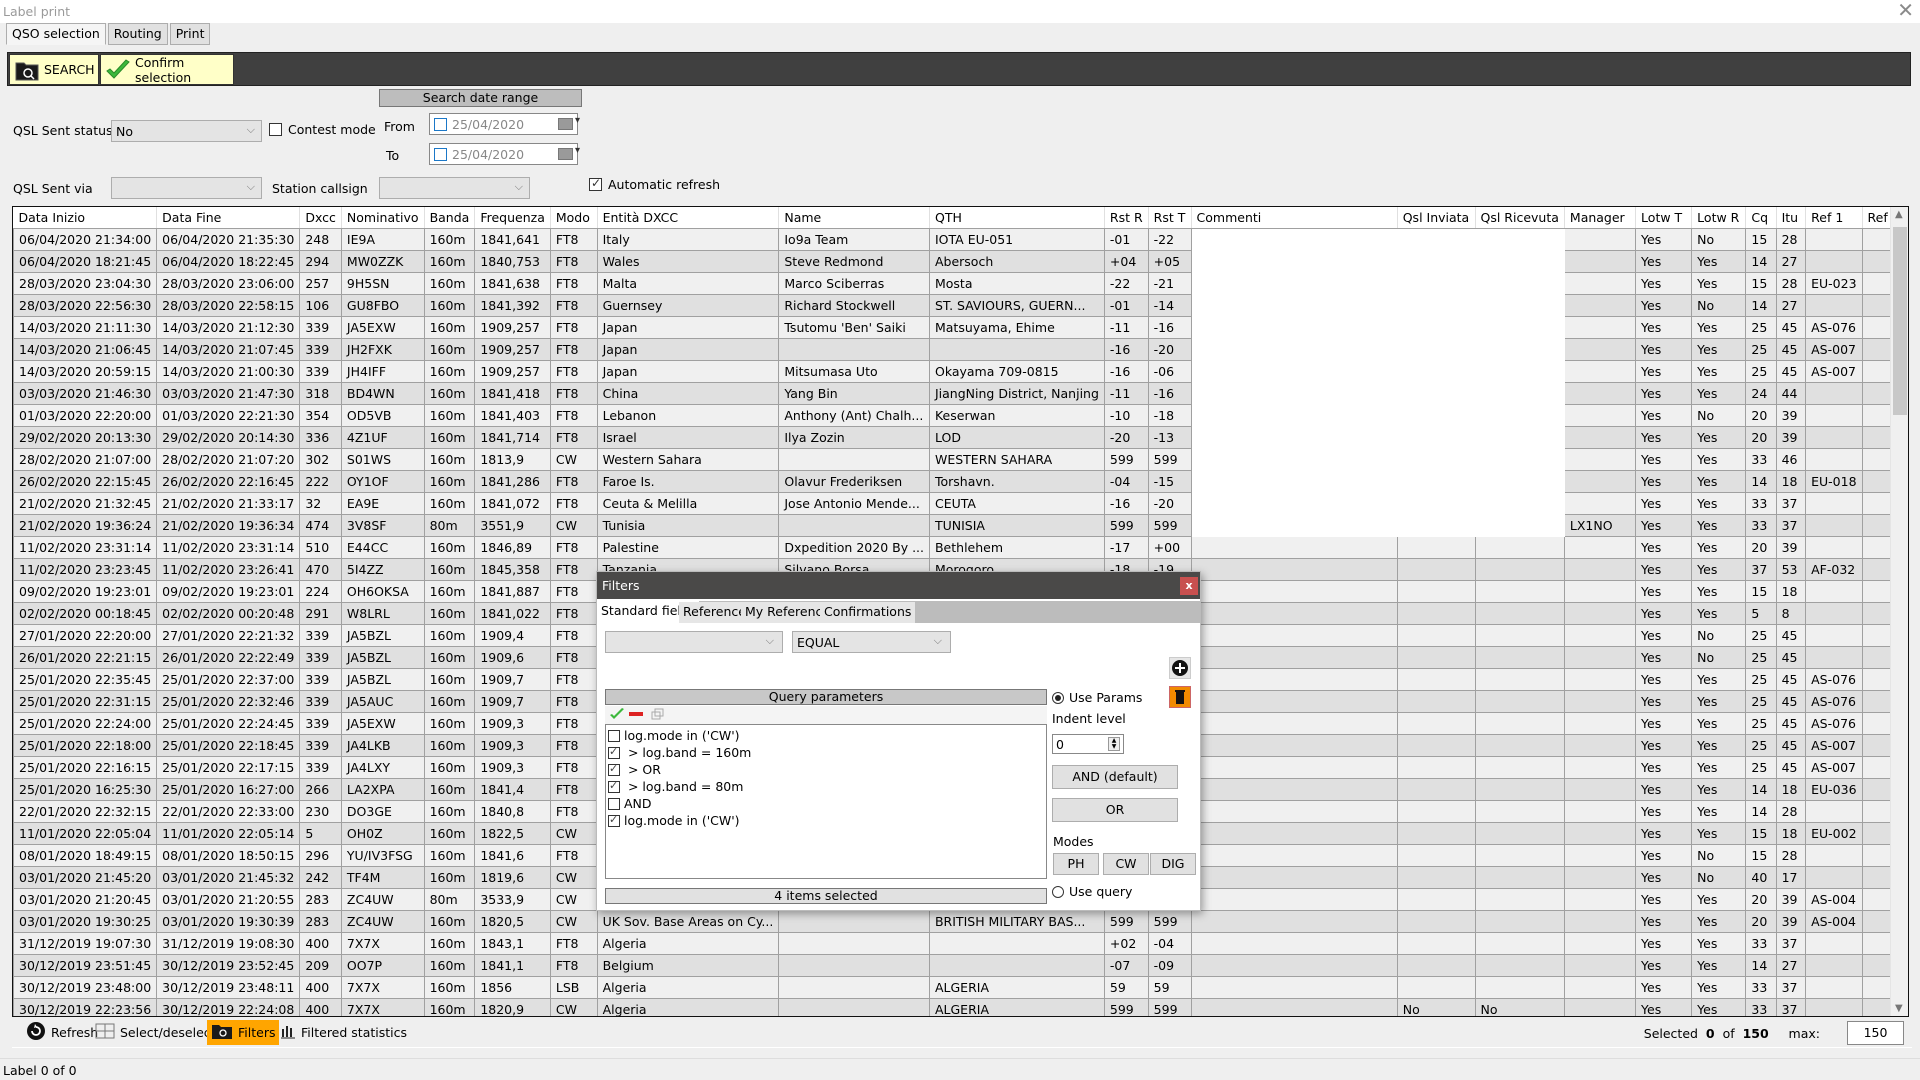 This screenshot has width=1920, height=1080. I want to click on scroll-down-icon: ▼, so click(1899, 1008).